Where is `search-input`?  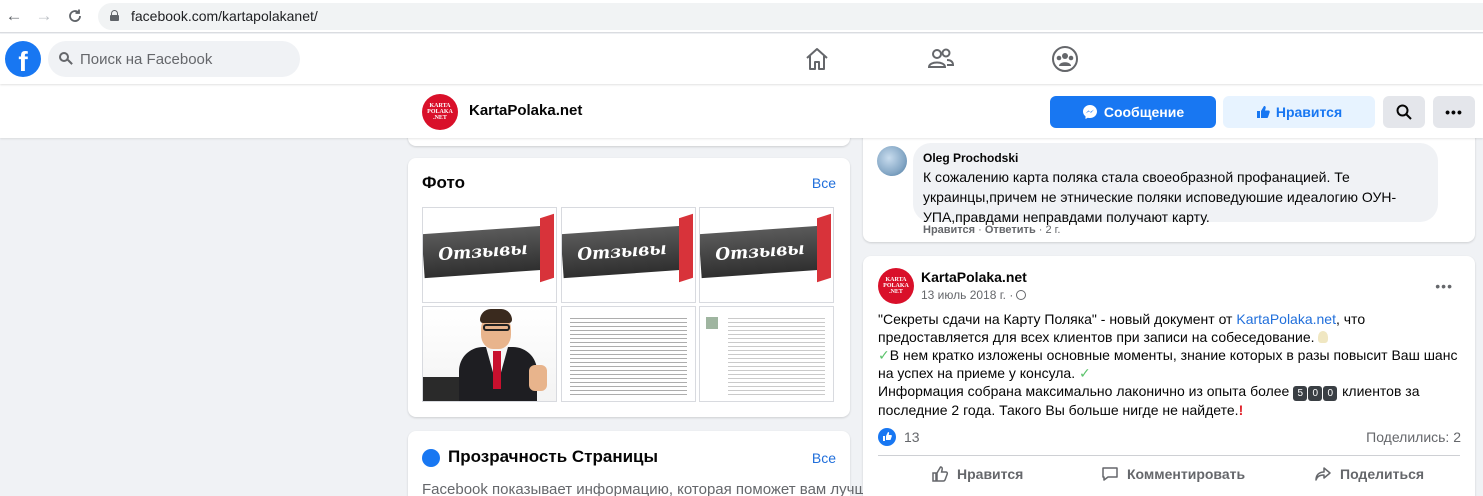
search-input is located at coordinates (185, 59).